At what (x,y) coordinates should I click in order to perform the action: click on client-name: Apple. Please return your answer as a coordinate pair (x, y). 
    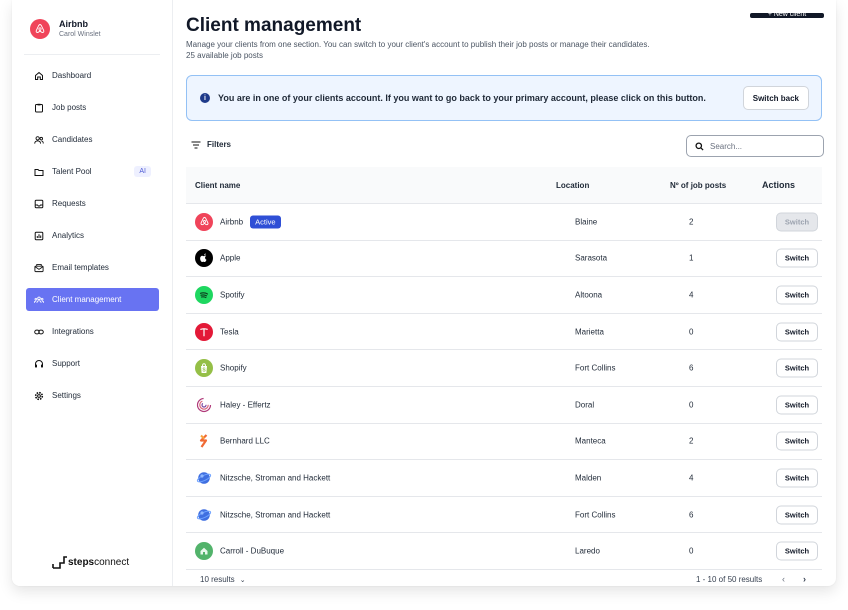
    Looking at the image, I should click on (230, 258).